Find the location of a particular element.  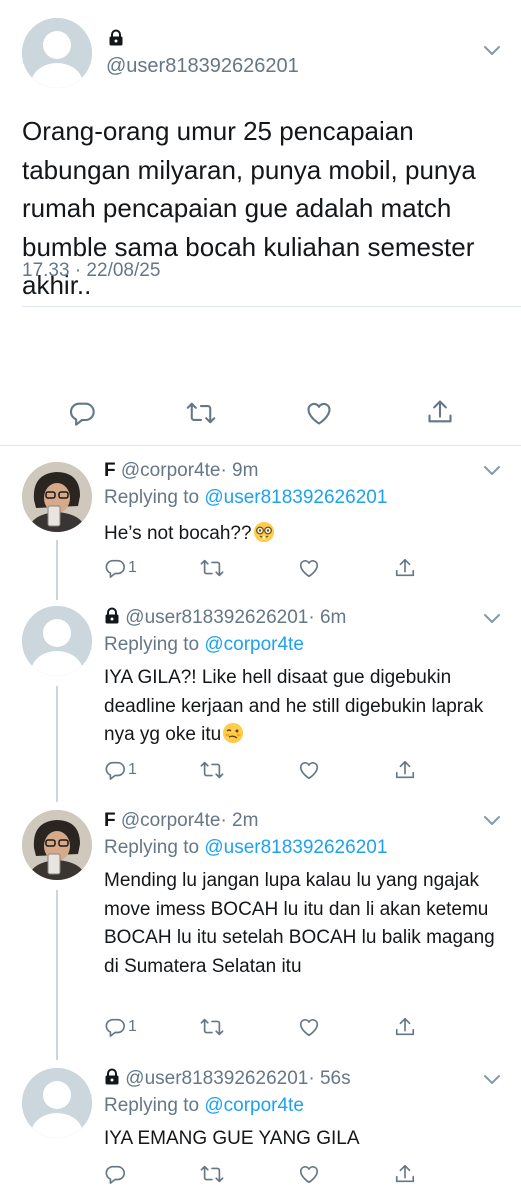

reply-actions is located at coordinates (260, 1174).